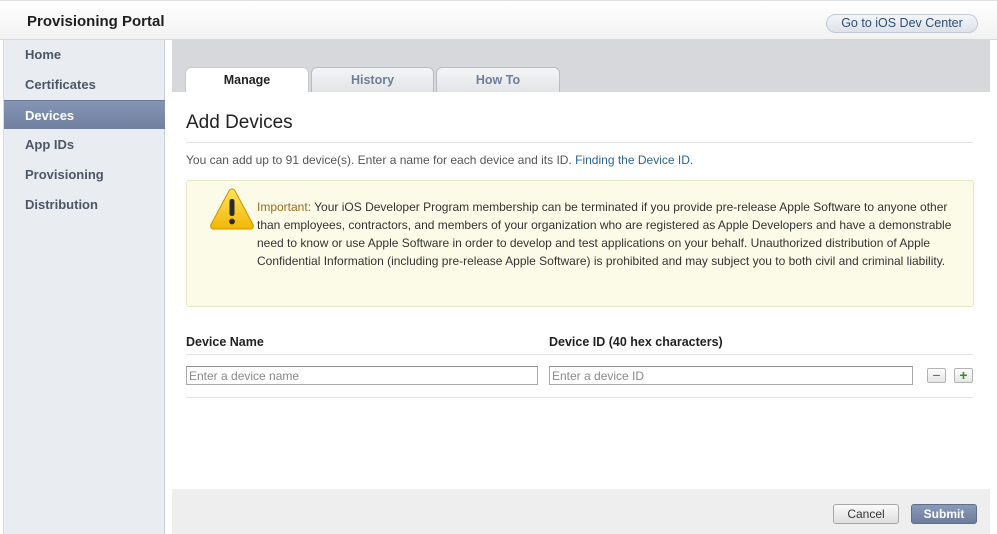  I want to click on form-bottom-divider, so click(579, 397).